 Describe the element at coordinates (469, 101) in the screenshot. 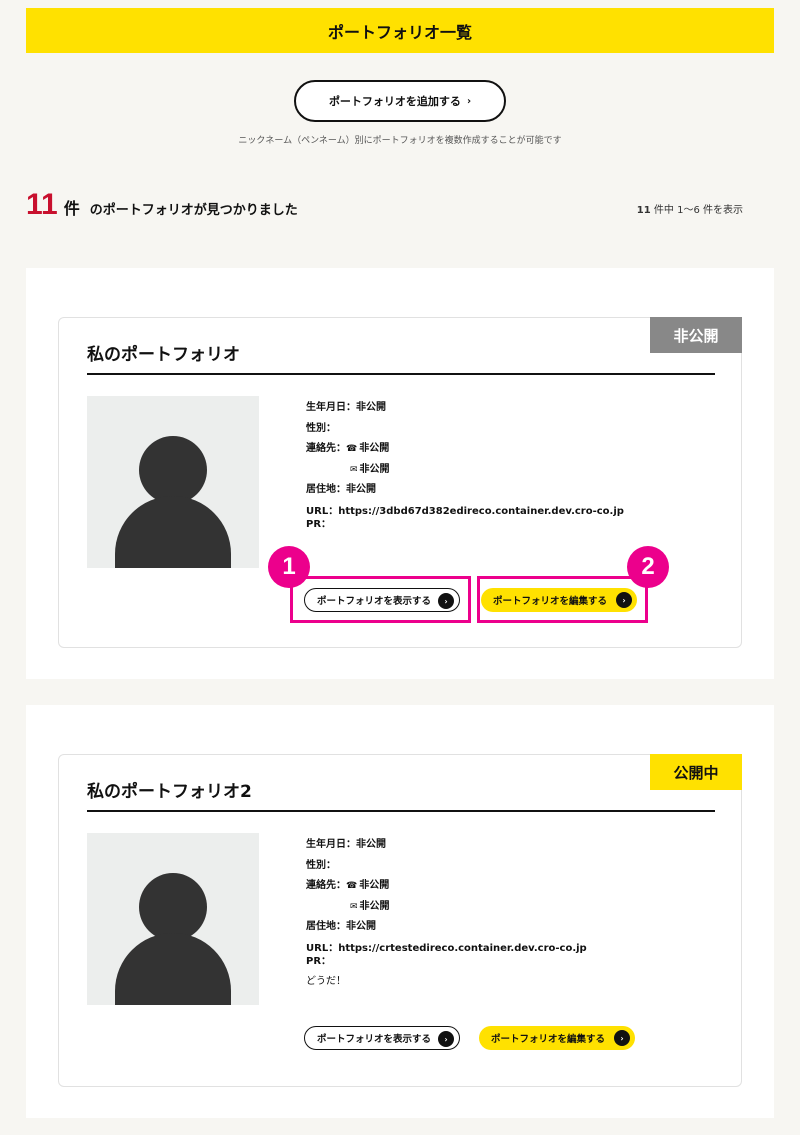

I see `chevron-right-icon: ›` at that location.